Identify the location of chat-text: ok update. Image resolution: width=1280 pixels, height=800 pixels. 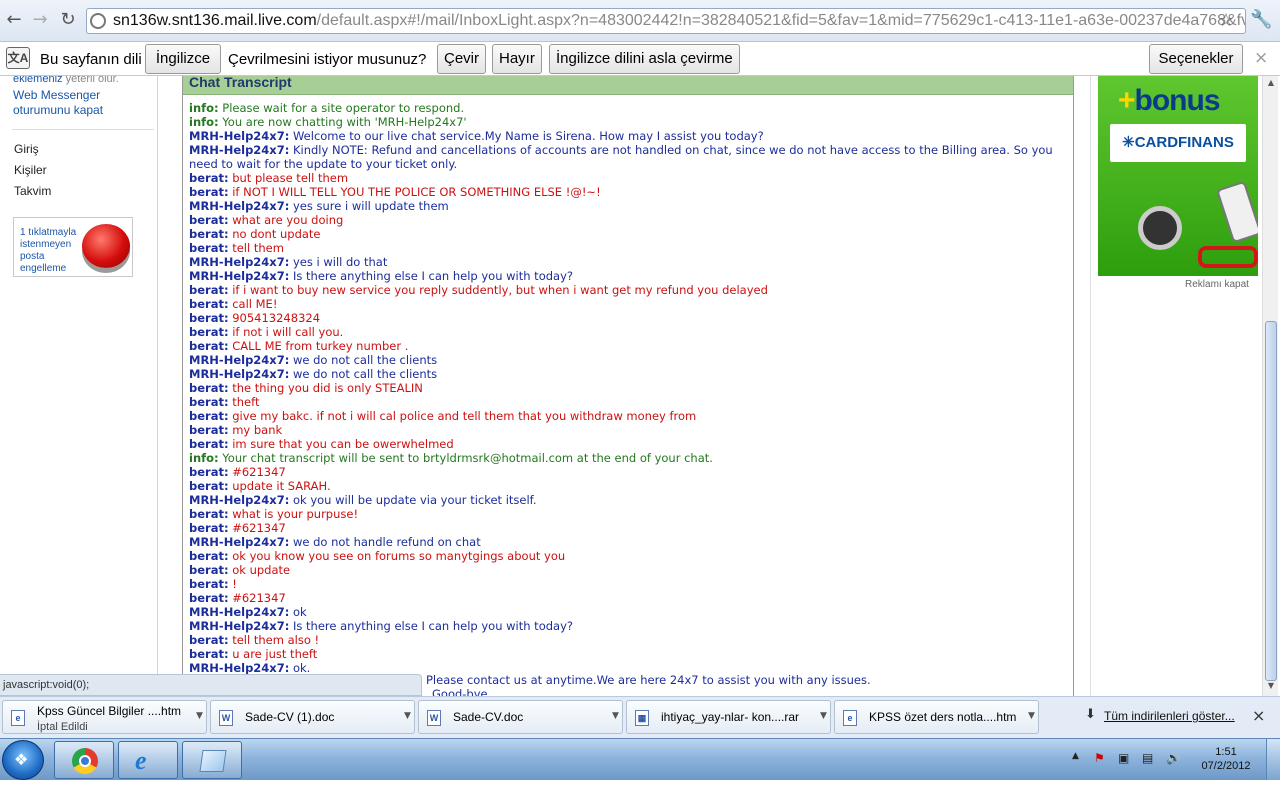
(261, 570).